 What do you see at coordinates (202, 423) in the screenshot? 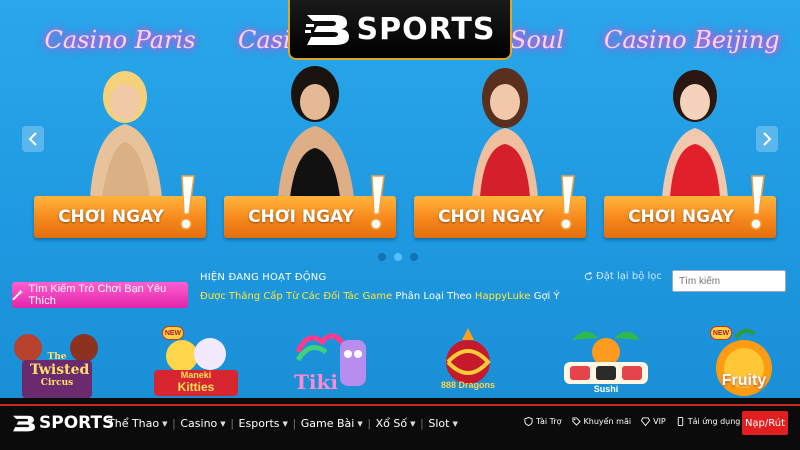
I see `nav-item-casino: Casino ▼` at bounding box center [202, 423].